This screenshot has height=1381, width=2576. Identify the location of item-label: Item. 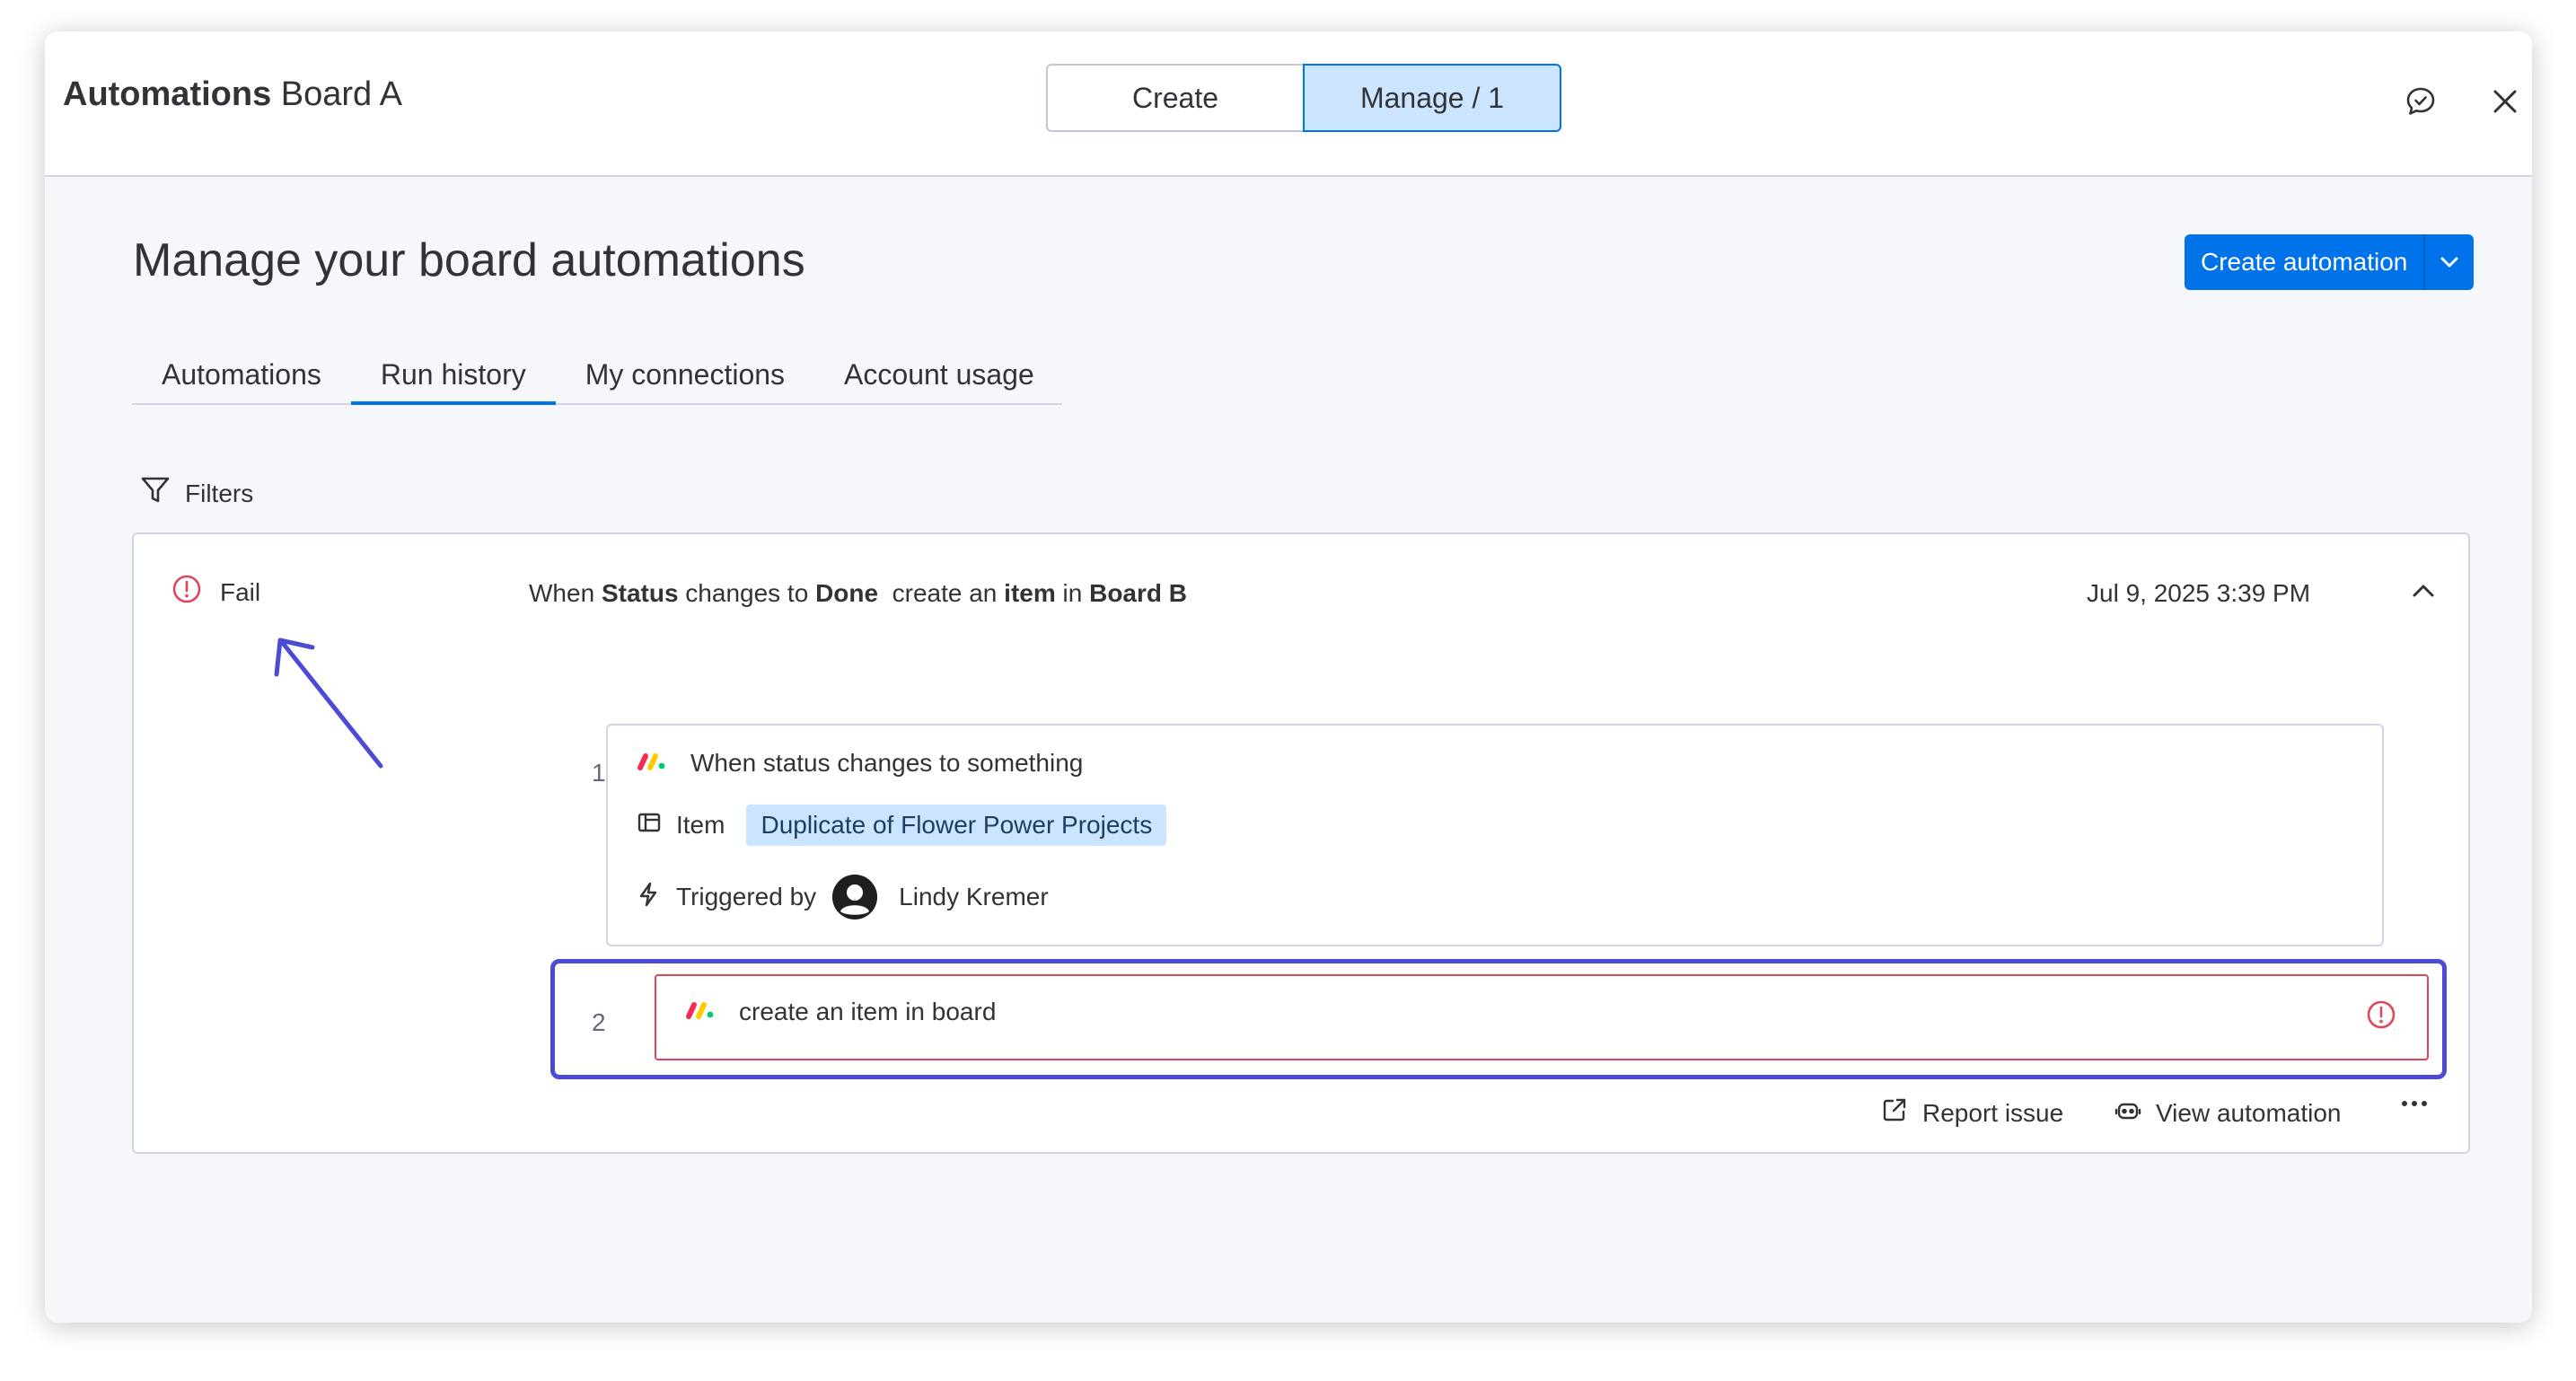
(700, 825).